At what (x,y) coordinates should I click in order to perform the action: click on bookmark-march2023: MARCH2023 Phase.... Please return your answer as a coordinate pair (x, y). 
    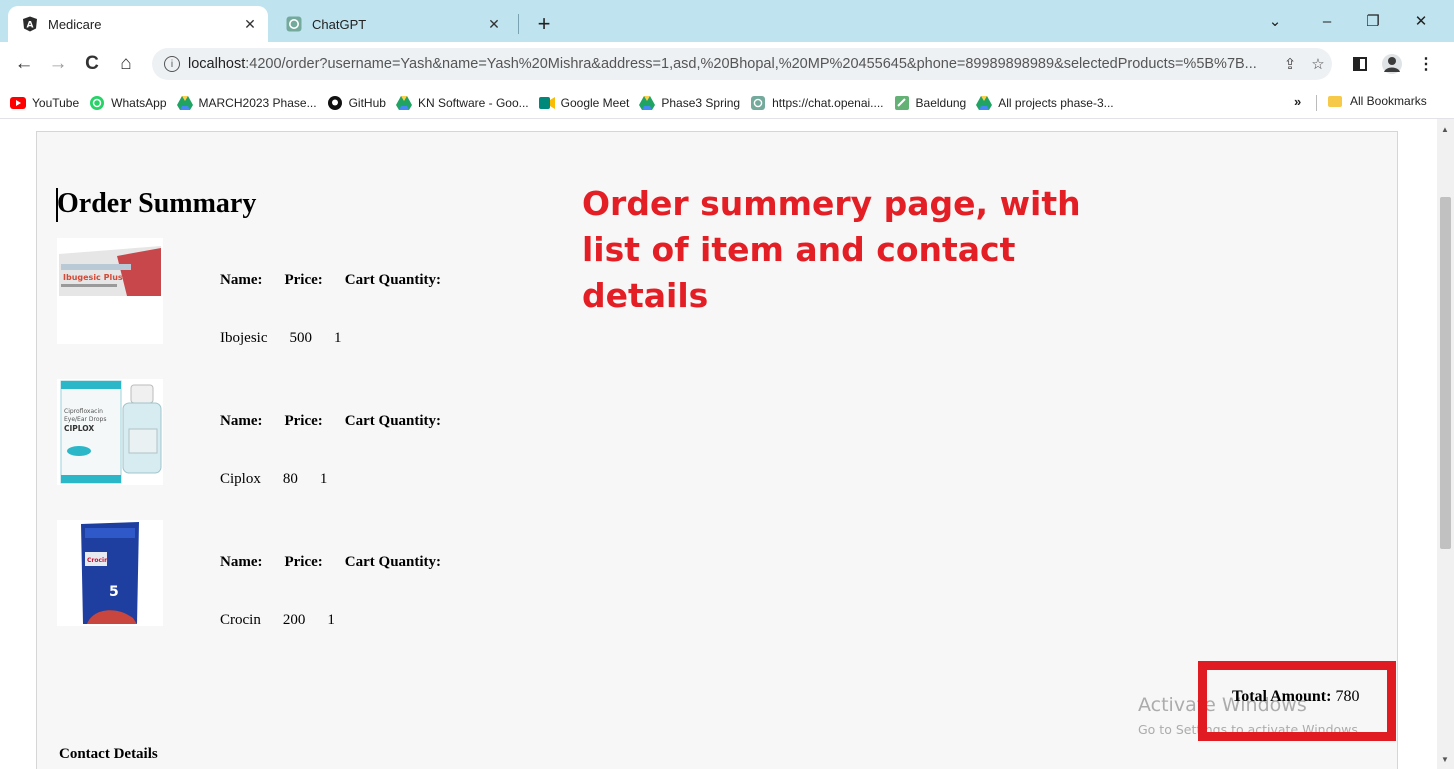
    Looking at the image, I should click on (246, 103).